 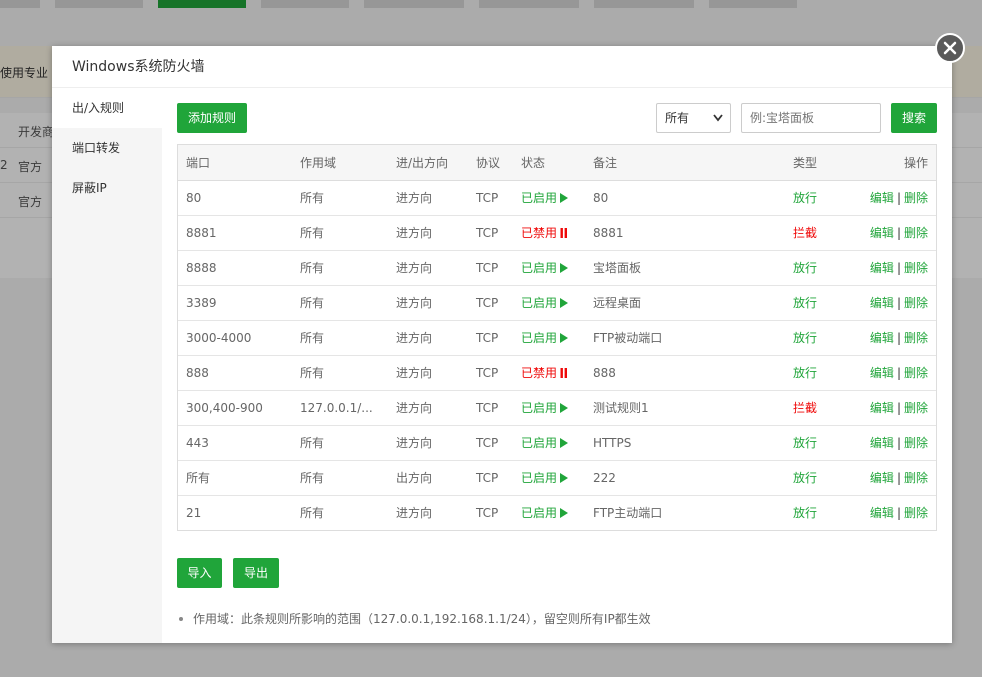 I want to click on sidebar-item-block-ip: 屏蔽IP, so click(x=107, y=188).